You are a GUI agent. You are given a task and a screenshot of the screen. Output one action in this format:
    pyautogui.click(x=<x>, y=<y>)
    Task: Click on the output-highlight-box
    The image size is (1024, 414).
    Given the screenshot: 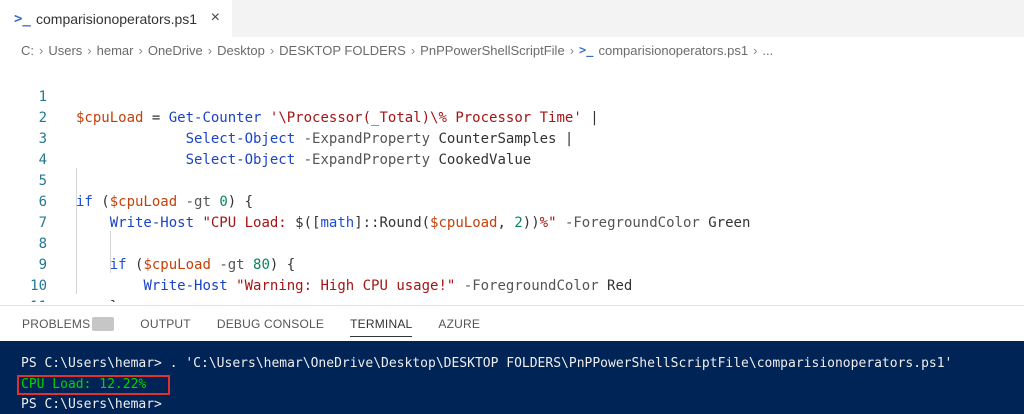 What is the action you would take?
    pyautogui.click(x=93, y=385)
    